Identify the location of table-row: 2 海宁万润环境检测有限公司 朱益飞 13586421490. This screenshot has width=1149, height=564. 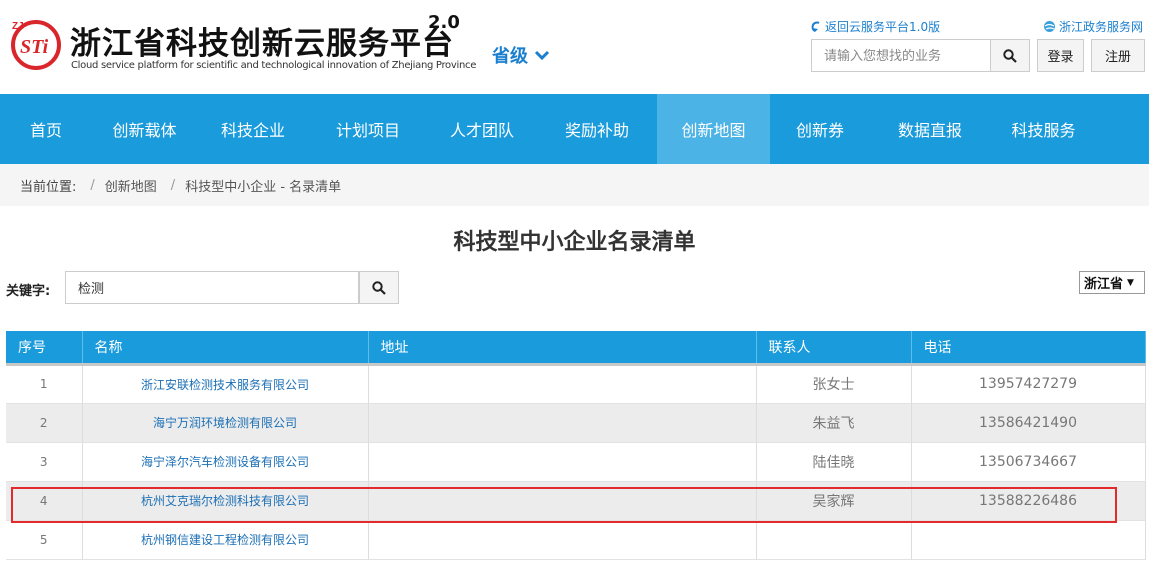
(576, 423).